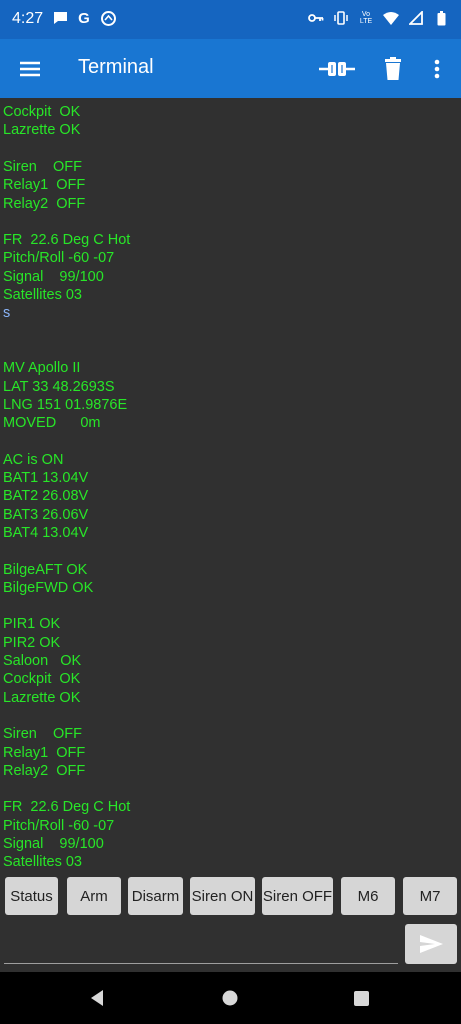  Describe the element at coordinates (341, 18) in the screenshot. I see `vibrate-icon` at that location.